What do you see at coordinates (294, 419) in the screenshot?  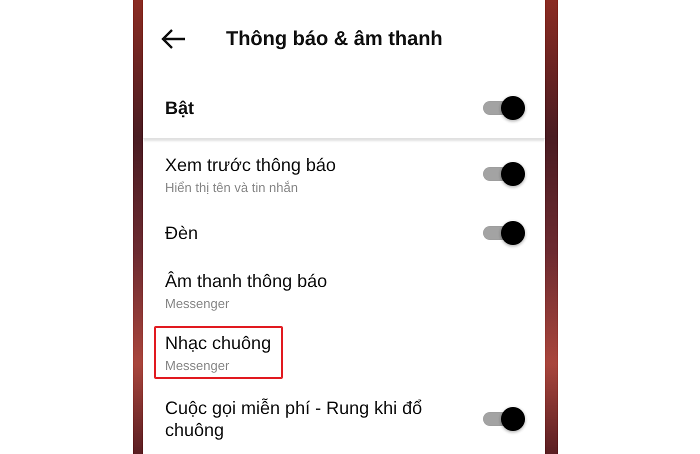 I see `setting-label: Cuộc gọi miễn phí - Rung khi đổ chuông` at bounding box center [294, 419].